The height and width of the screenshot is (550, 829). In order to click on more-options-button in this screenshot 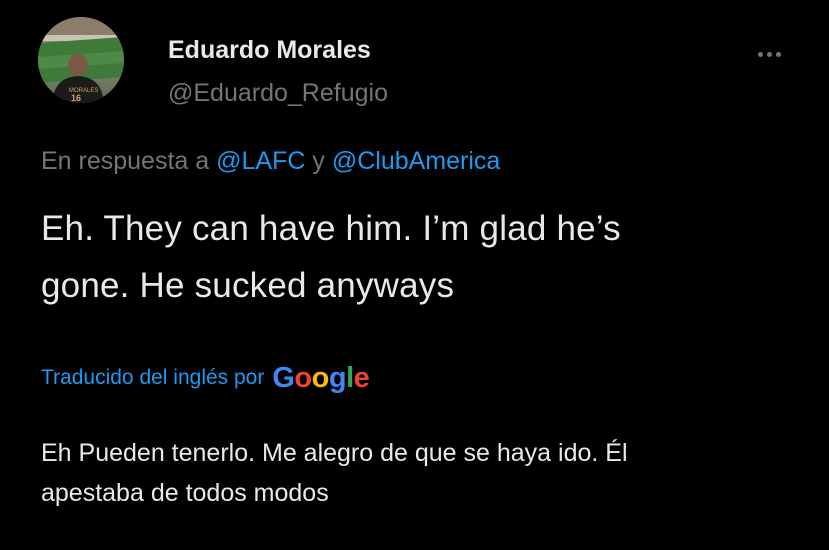, I will do `click(769, 54)`.